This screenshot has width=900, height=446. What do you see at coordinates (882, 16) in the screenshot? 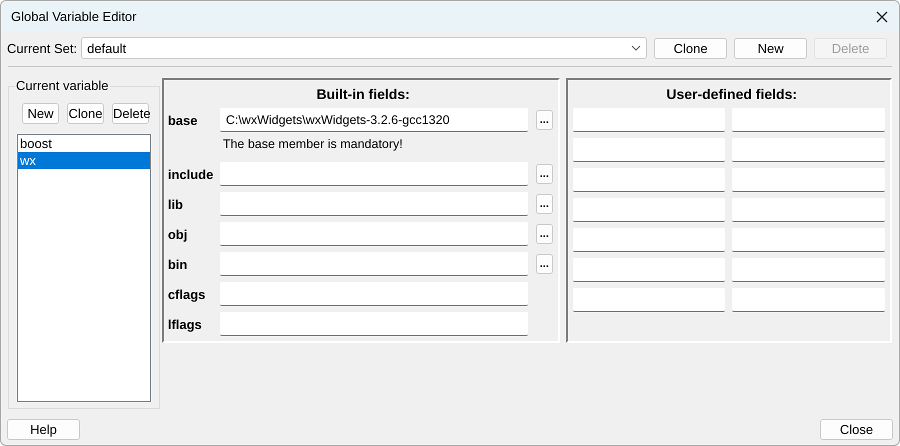
I see `close-icon` at bounding box center [882, 16].